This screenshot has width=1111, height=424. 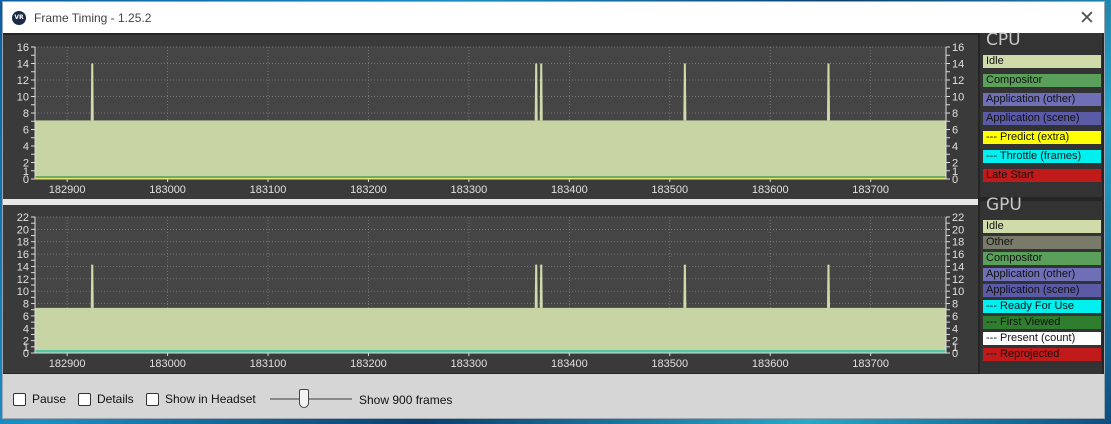 What do you see at coordinates (49, 399) in the screenshot?
I see `pause-label: Pause` at bounding box center [49, 399].